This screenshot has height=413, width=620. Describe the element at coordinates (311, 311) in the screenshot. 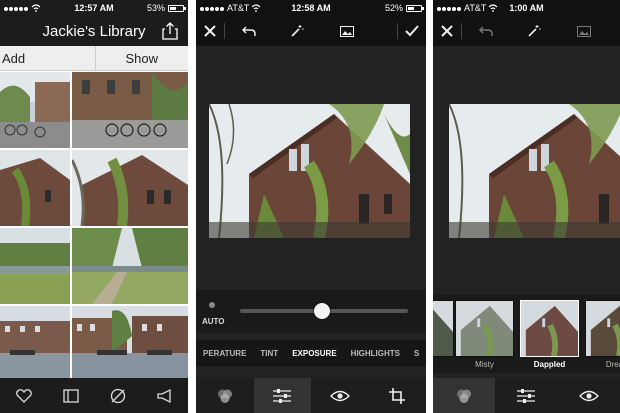

I see `exposure-slider-panel: AUTO` at that location.